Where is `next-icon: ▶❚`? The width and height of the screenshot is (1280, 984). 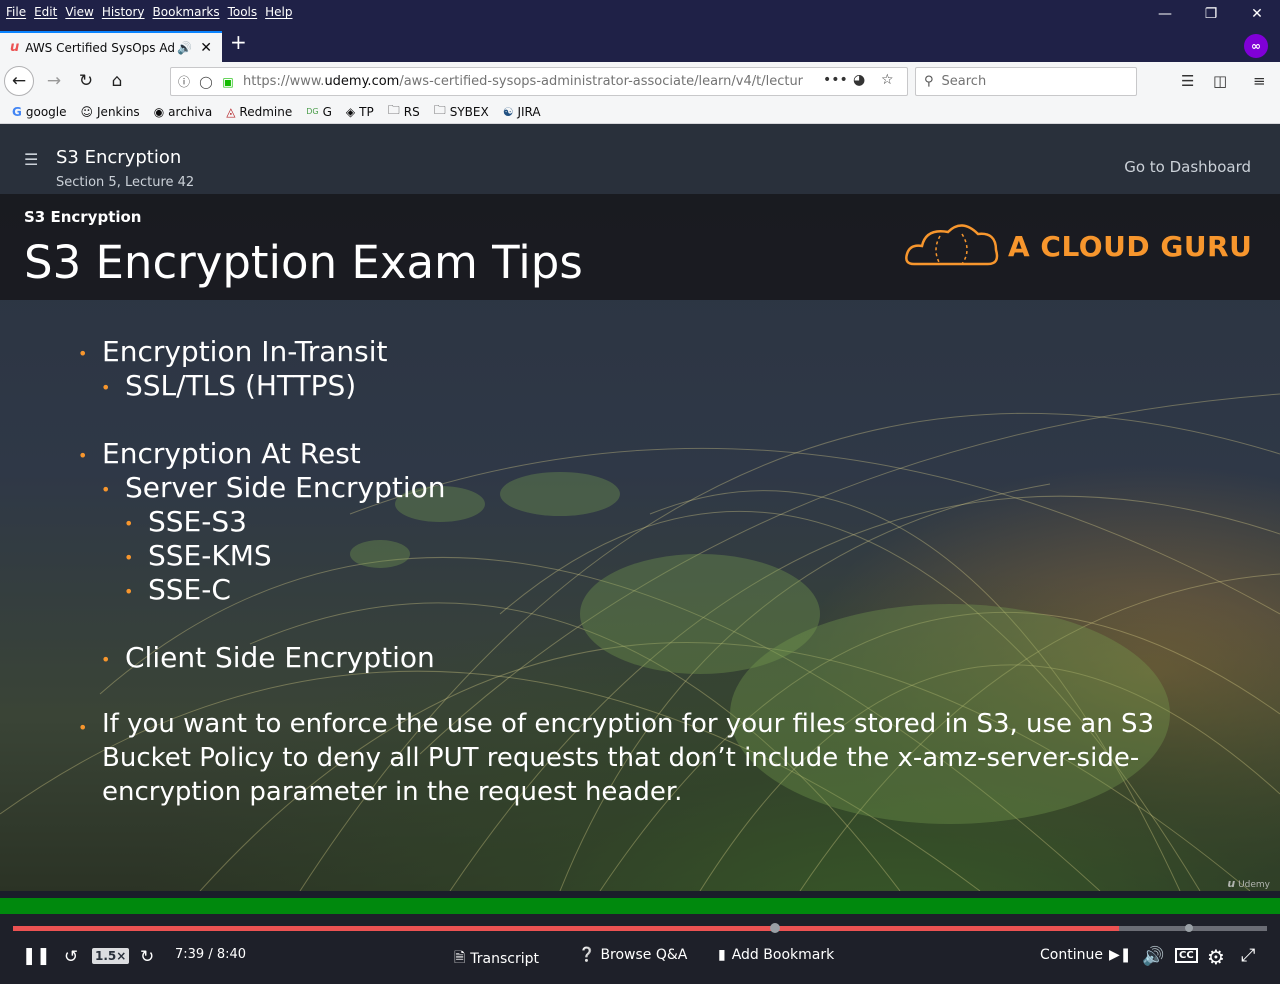
next-icon: ▶❚ is located at coordinates (1120, 955).